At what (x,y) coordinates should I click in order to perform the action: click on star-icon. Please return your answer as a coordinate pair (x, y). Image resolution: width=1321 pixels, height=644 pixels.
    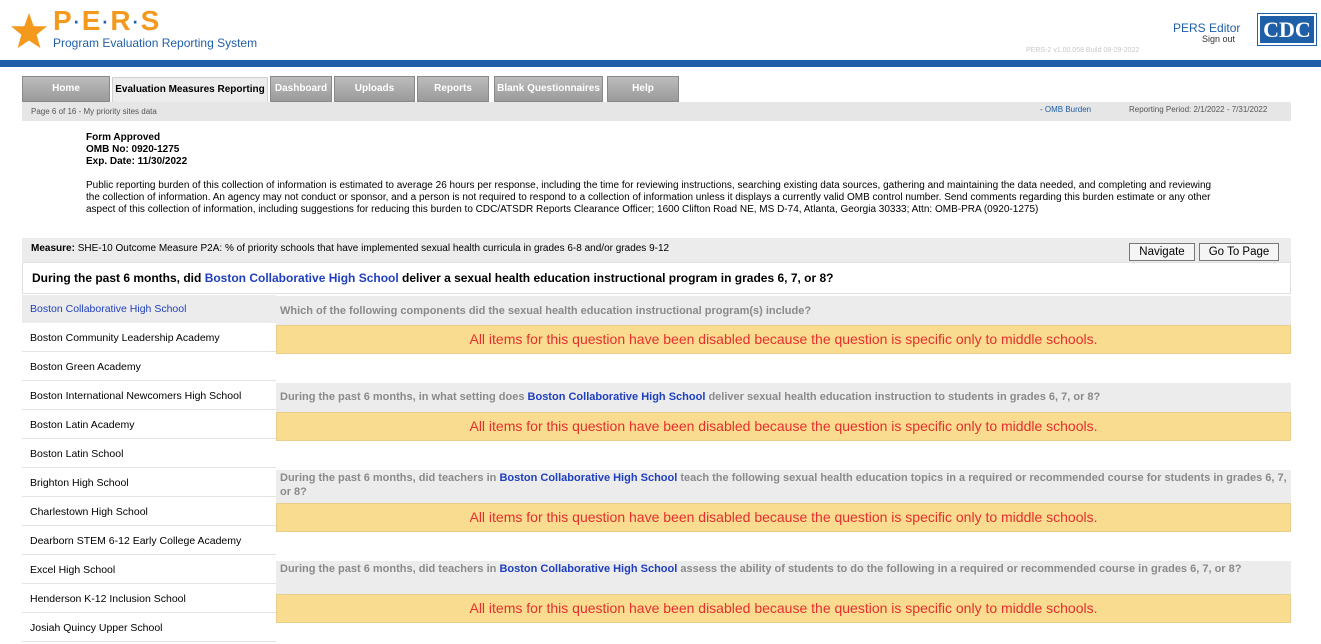
    Looking at the image, I should click on (29, 30).